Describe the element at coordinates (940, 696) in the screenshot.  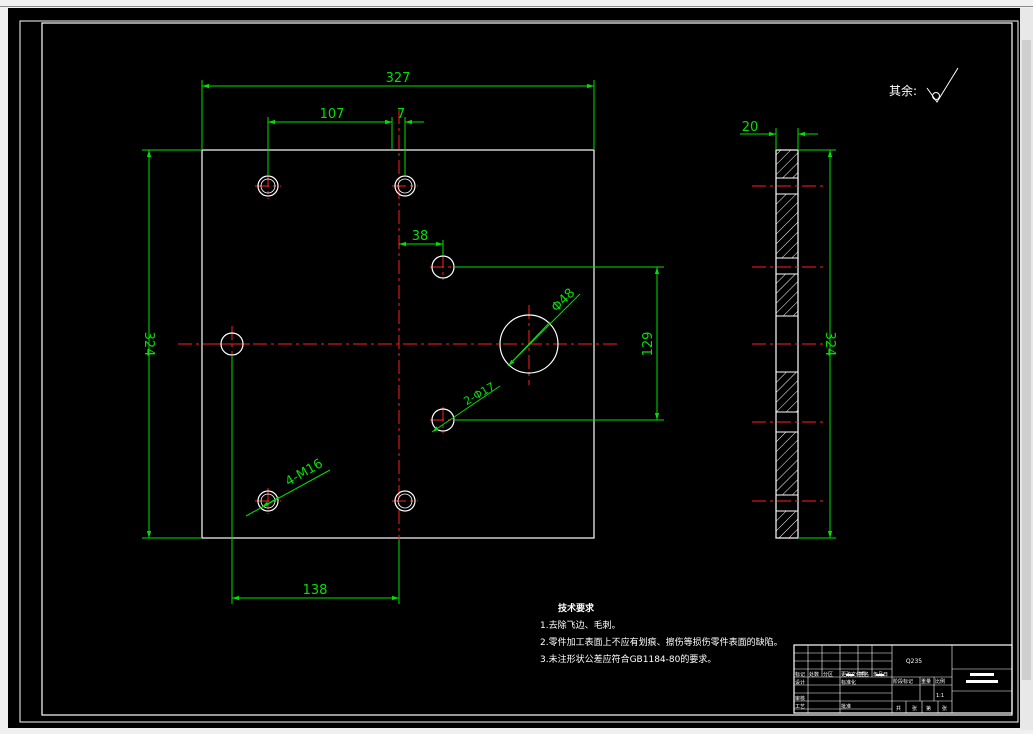
I see `scale-value: 1:1` at that location.